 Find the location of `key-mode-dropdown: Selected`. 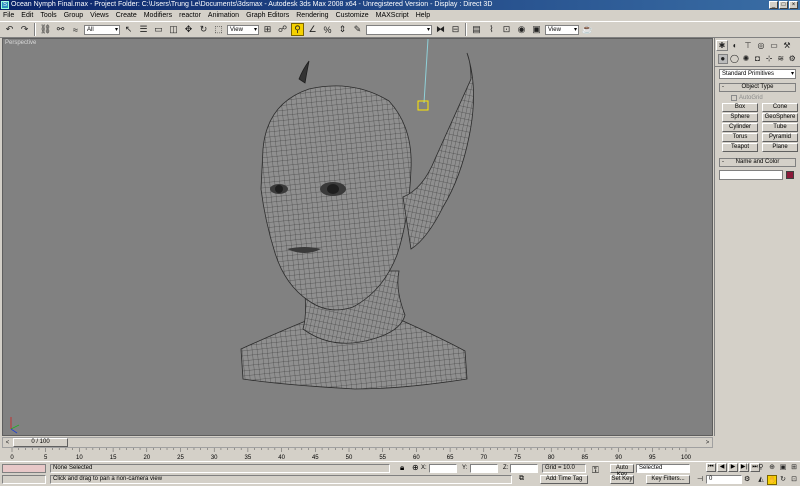

key-mode-dropdown: Selected is located at coordinates (663, 468).